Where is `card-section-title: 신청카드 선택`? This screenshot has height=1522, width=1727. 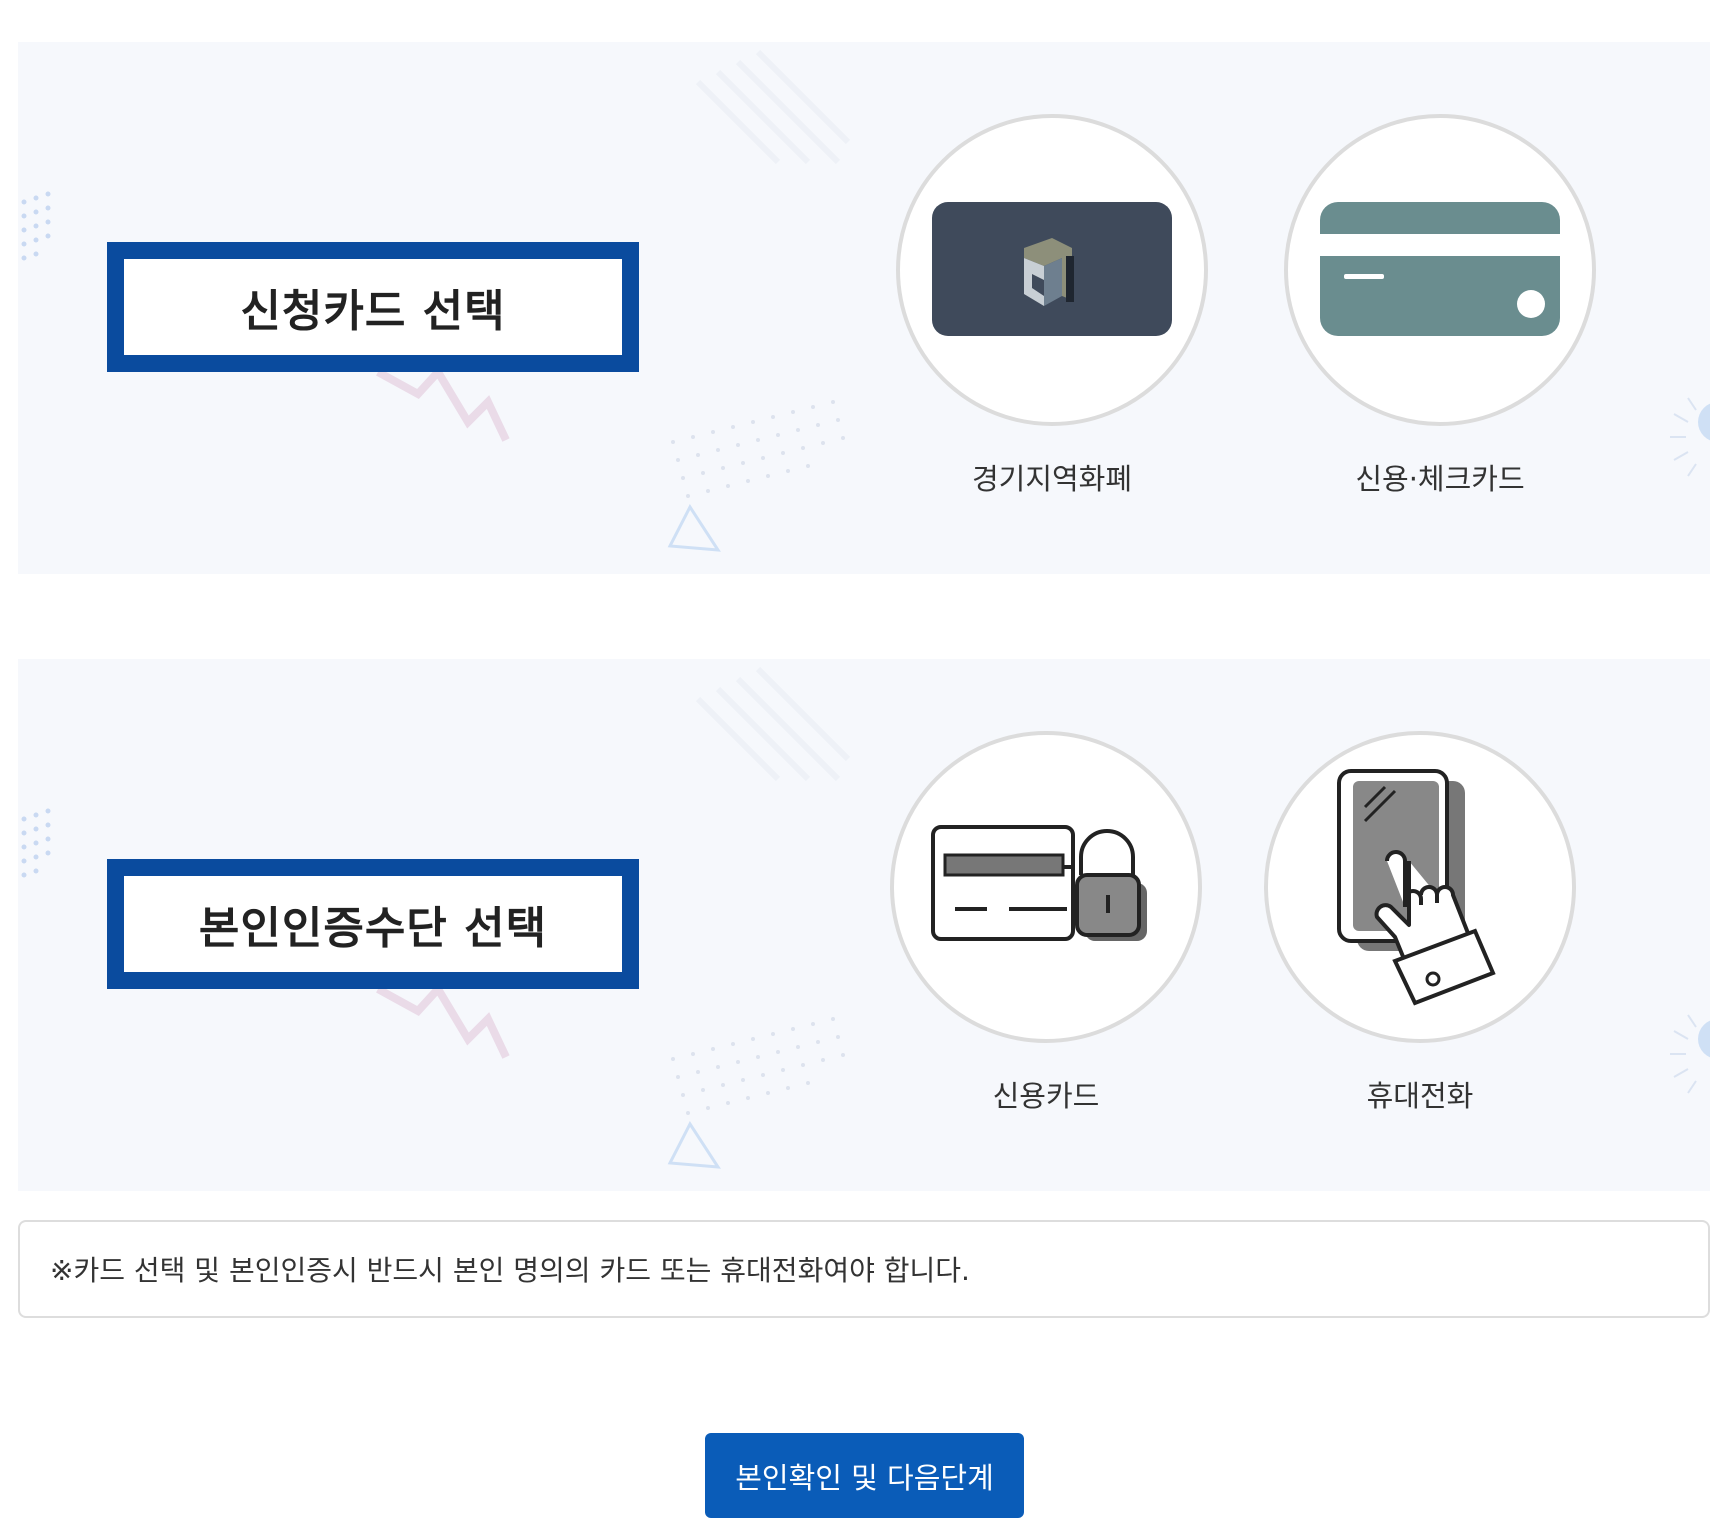 card-section-title: 신청카드 선택 is located at coordinates (373, 307).